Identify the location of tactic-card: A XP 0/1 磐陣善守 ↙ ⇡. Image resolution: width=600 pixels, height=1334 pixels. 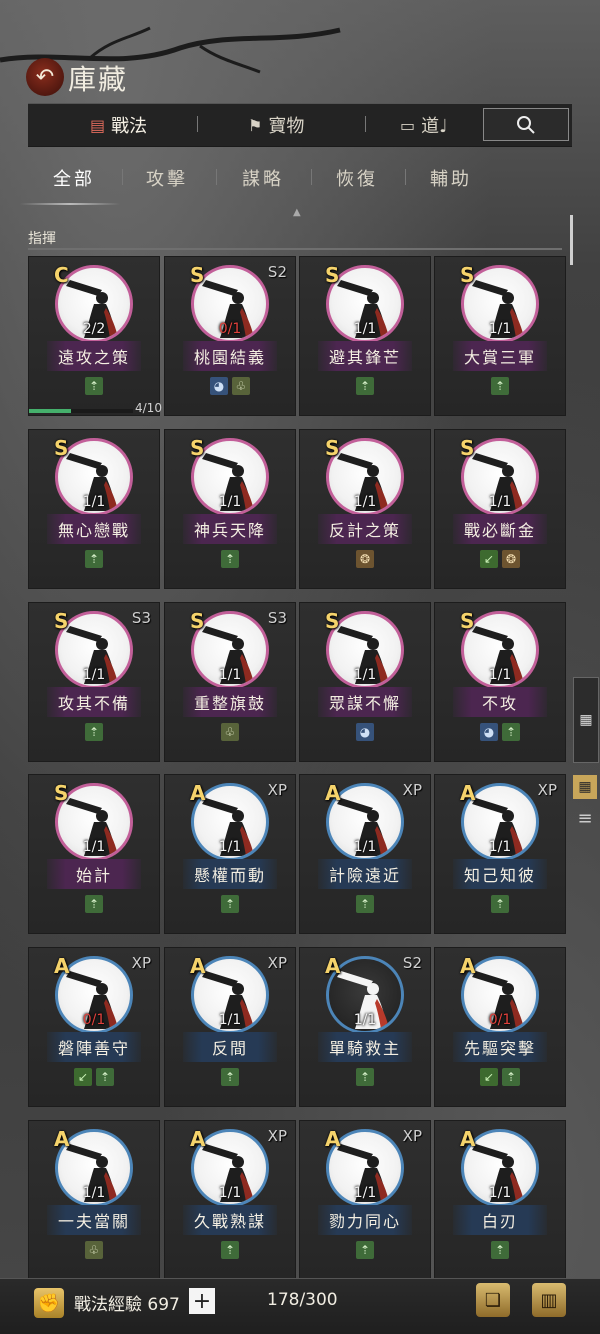
(94, 1027).